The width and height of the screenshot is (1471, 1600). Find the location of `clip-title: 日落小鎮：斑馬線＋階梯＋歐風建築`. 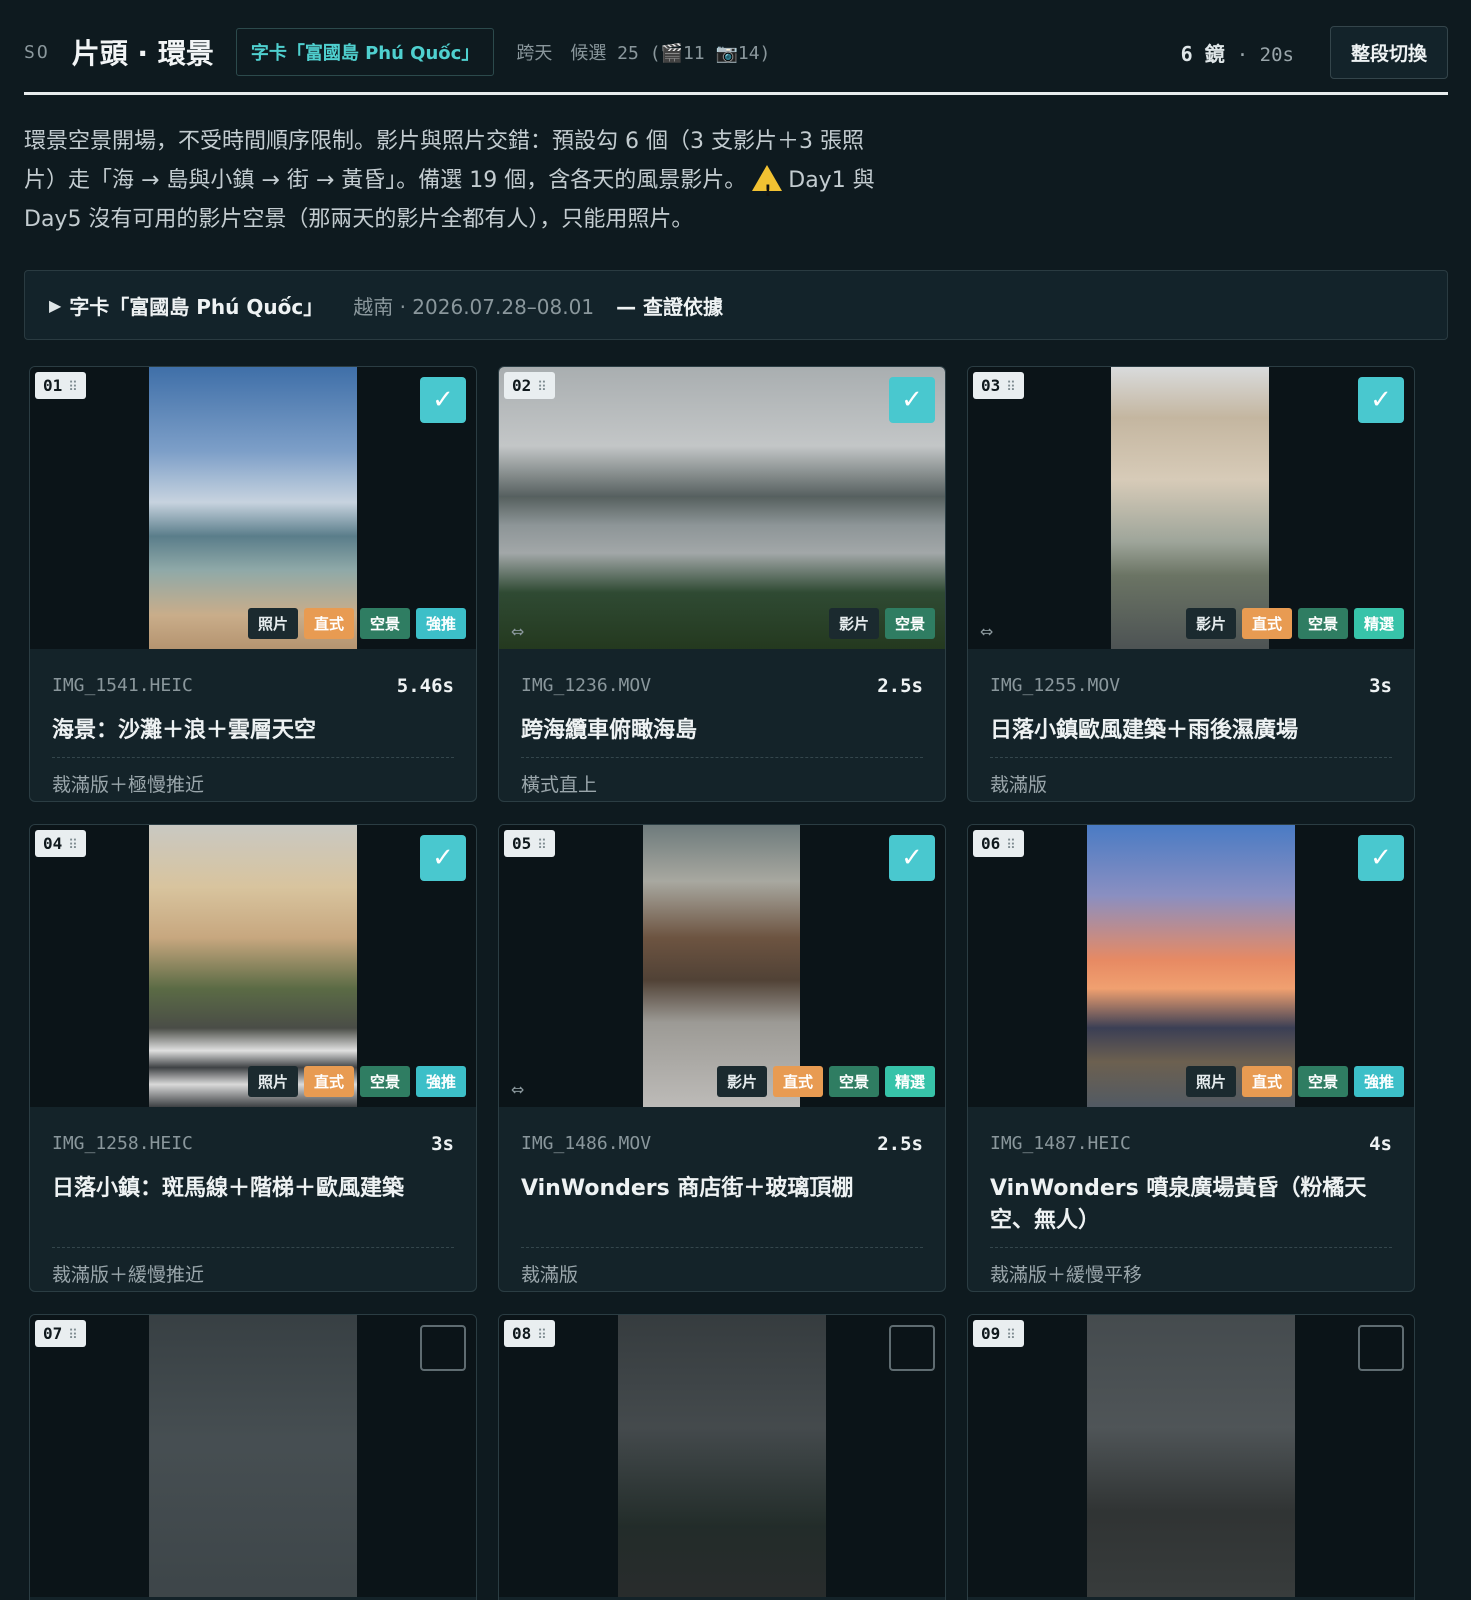

clip-title: 日落小鎮：斑馬線＋階梯＋歐風建築 is located at coordinates (228, 1188).